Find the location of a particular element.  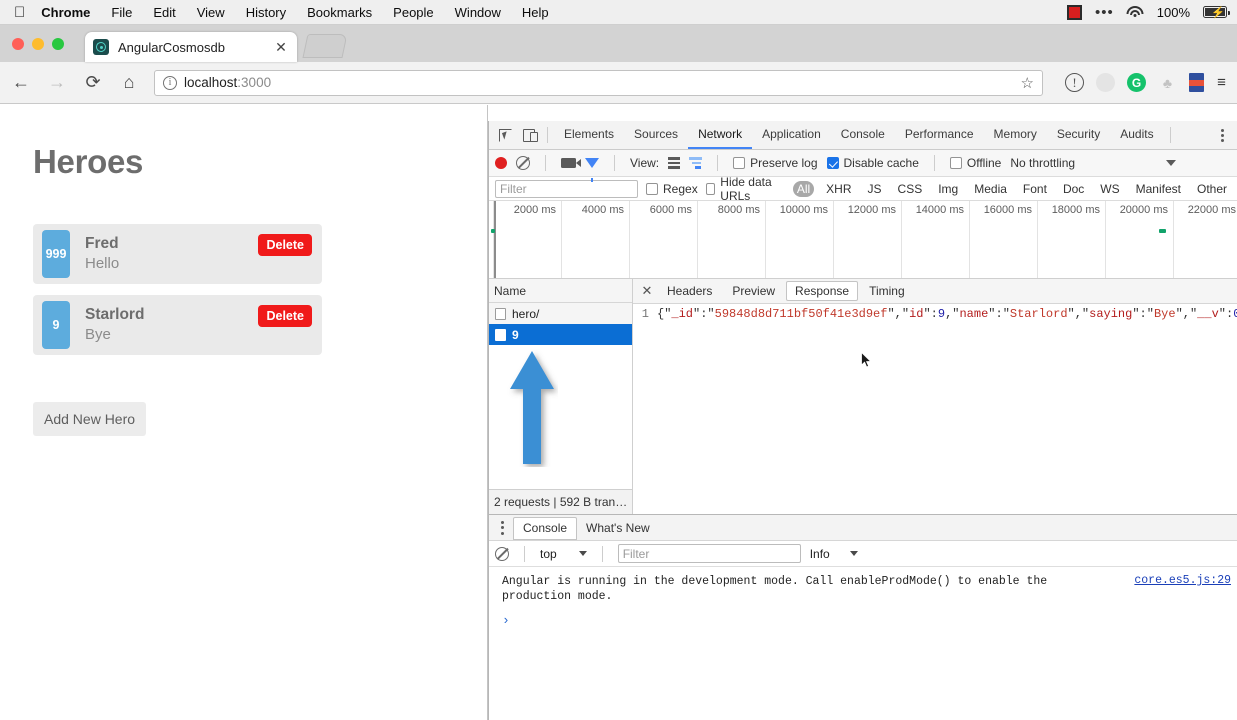

regex-checkbox: Regex is located at coordinates (672, 189).